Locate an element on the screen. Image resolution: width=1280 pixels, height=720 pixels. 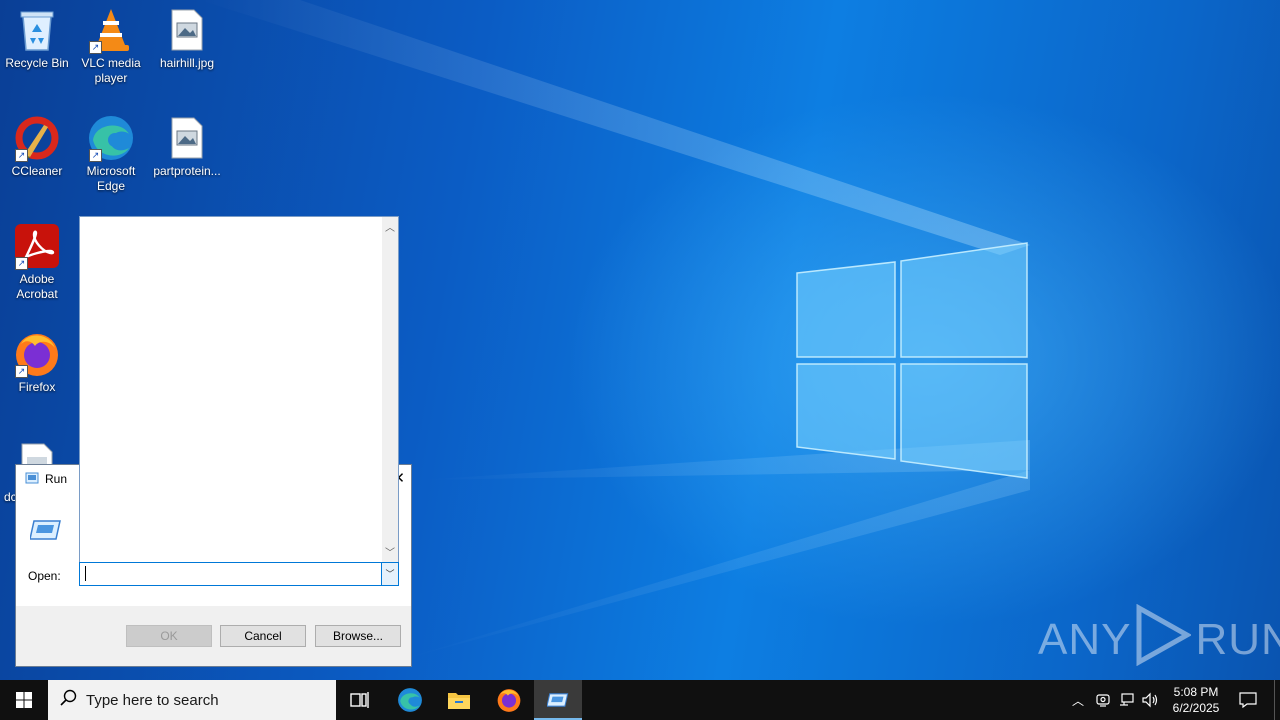
taskbar-edge-button is located at coordinates (410, 700).